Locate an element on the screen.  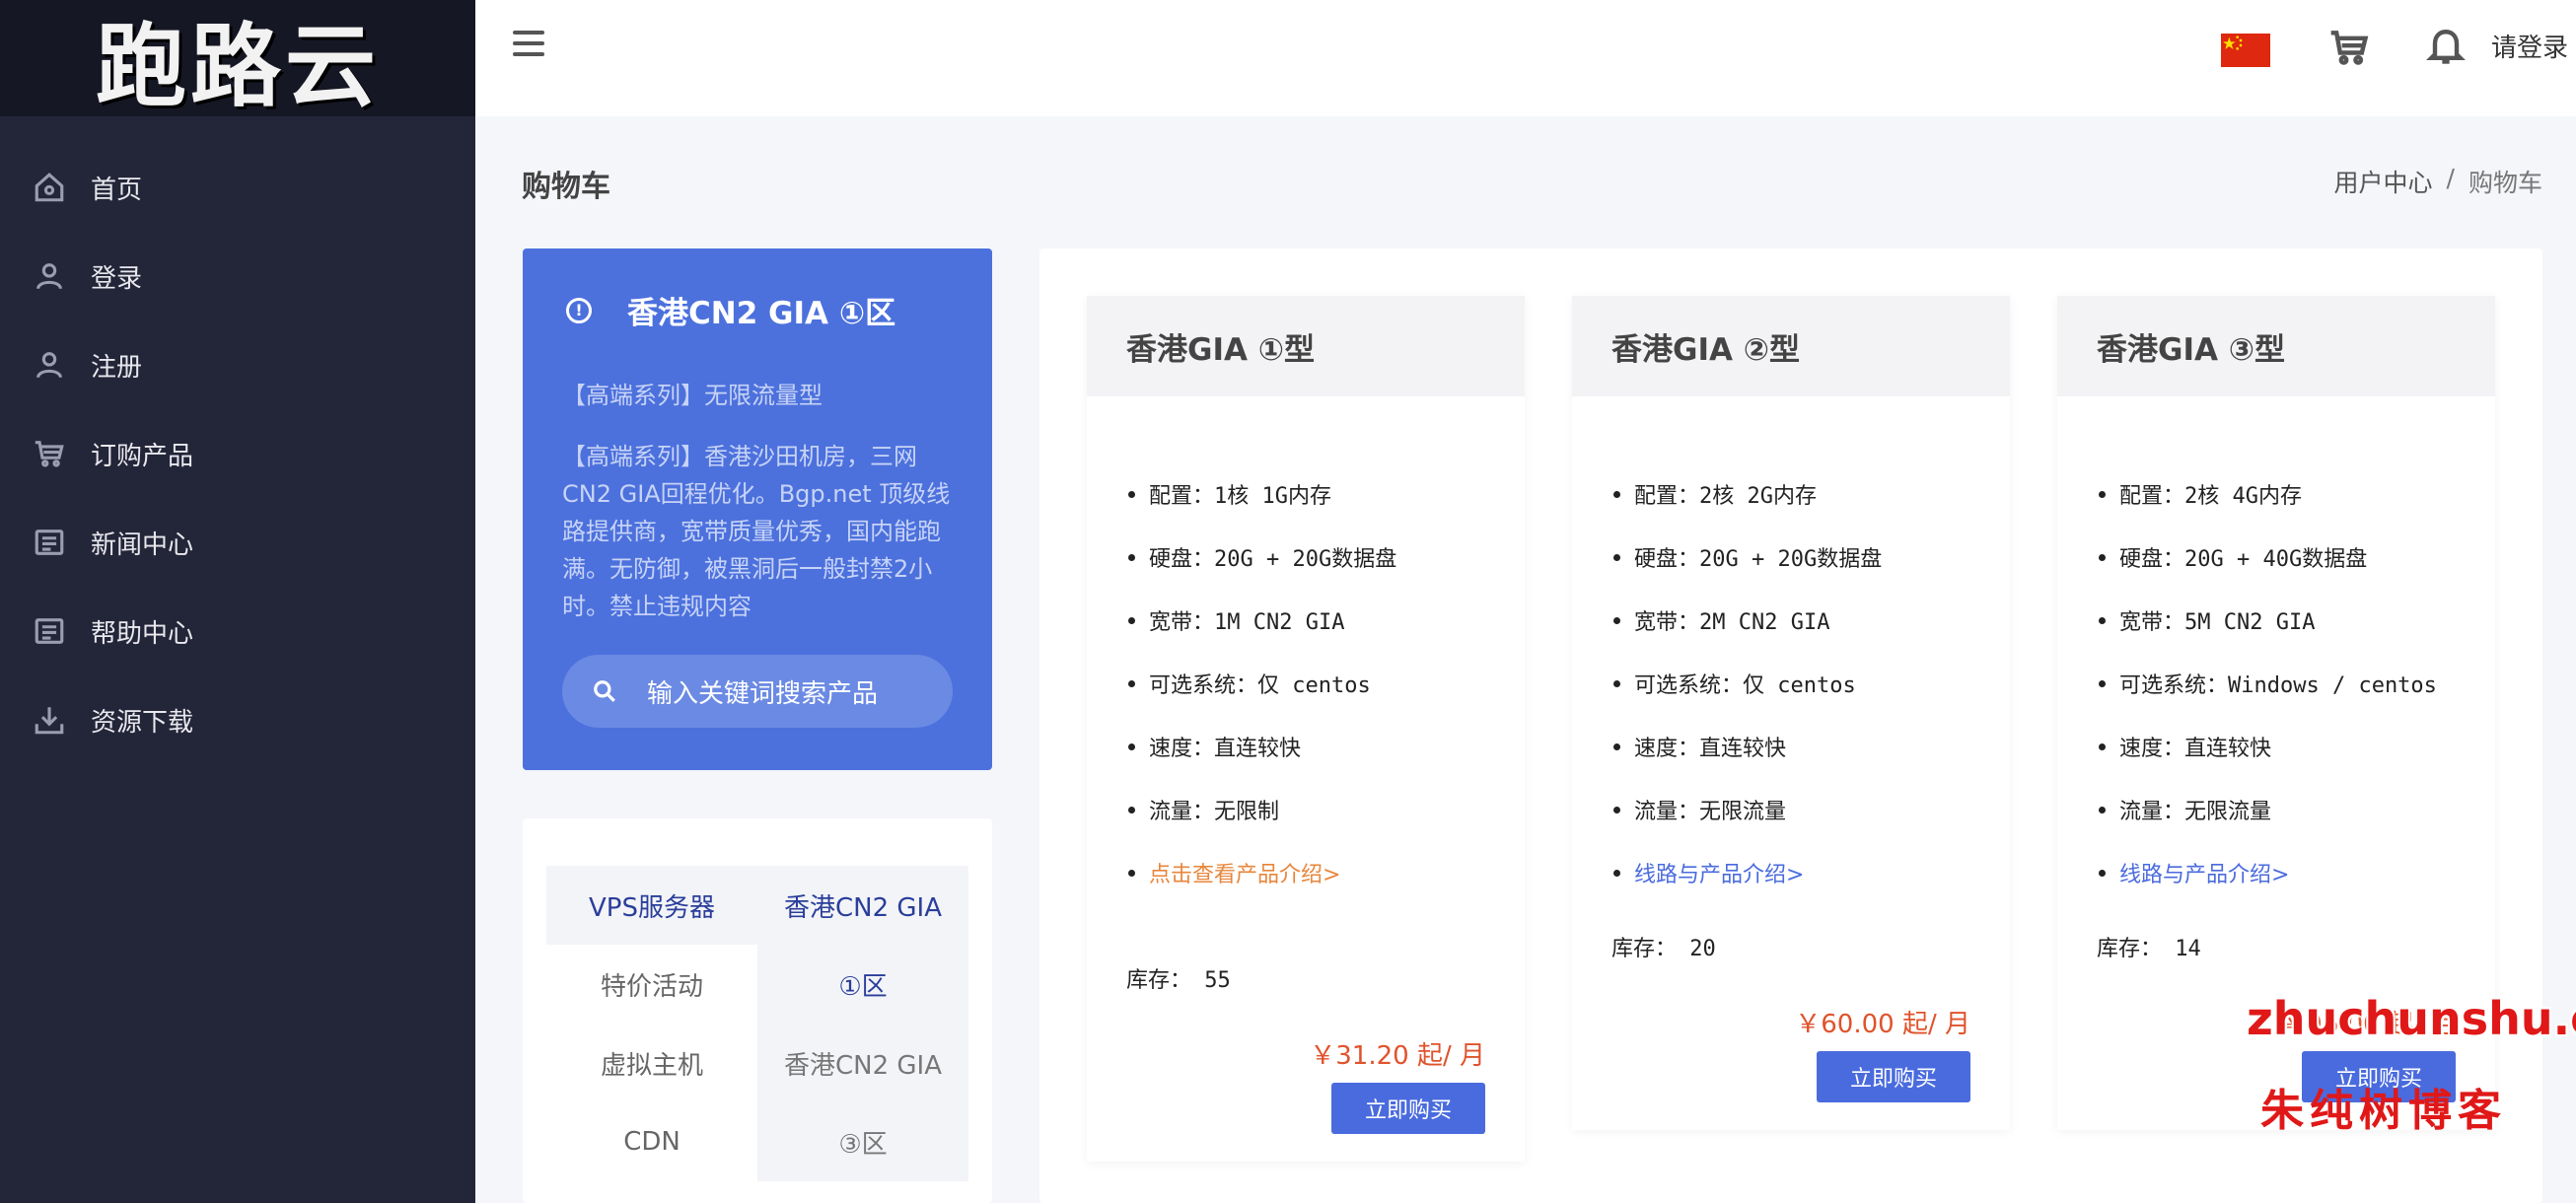
brand-logo: 跑路云 is located at coordinates (238, 62).